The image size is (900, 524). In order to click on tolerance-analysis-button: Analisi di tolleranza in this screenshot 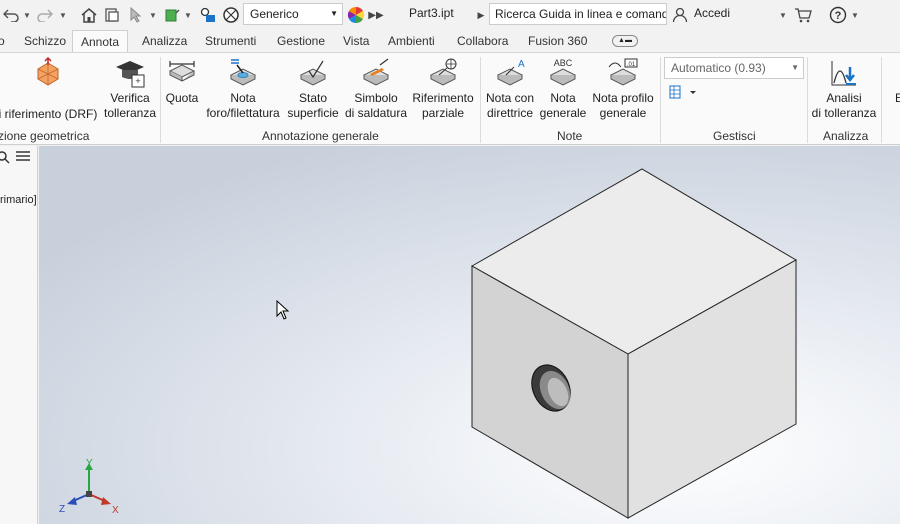, I will do `click(844, 89)`.